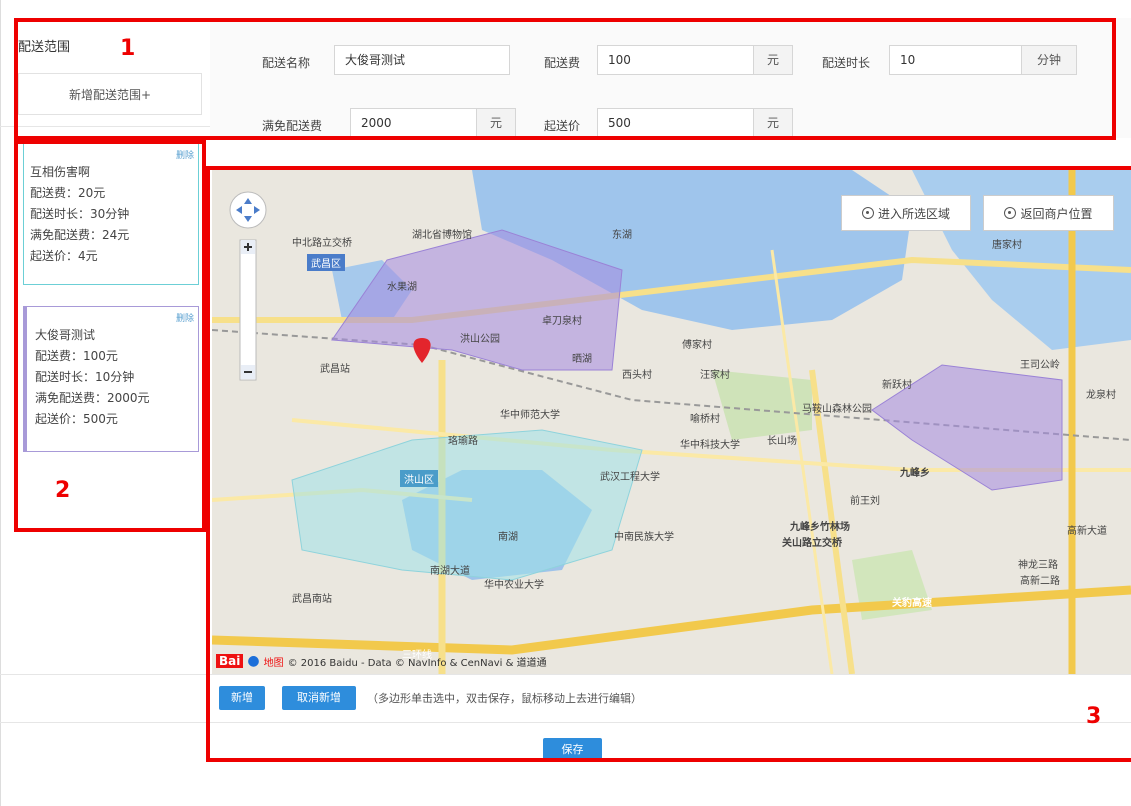 The width and height of the screenshot is (1131, 806). What do you see at coordinates (128, 48) in the screenshot?
I see `annotation-number-1: 1` at bounding box center [128, 48].